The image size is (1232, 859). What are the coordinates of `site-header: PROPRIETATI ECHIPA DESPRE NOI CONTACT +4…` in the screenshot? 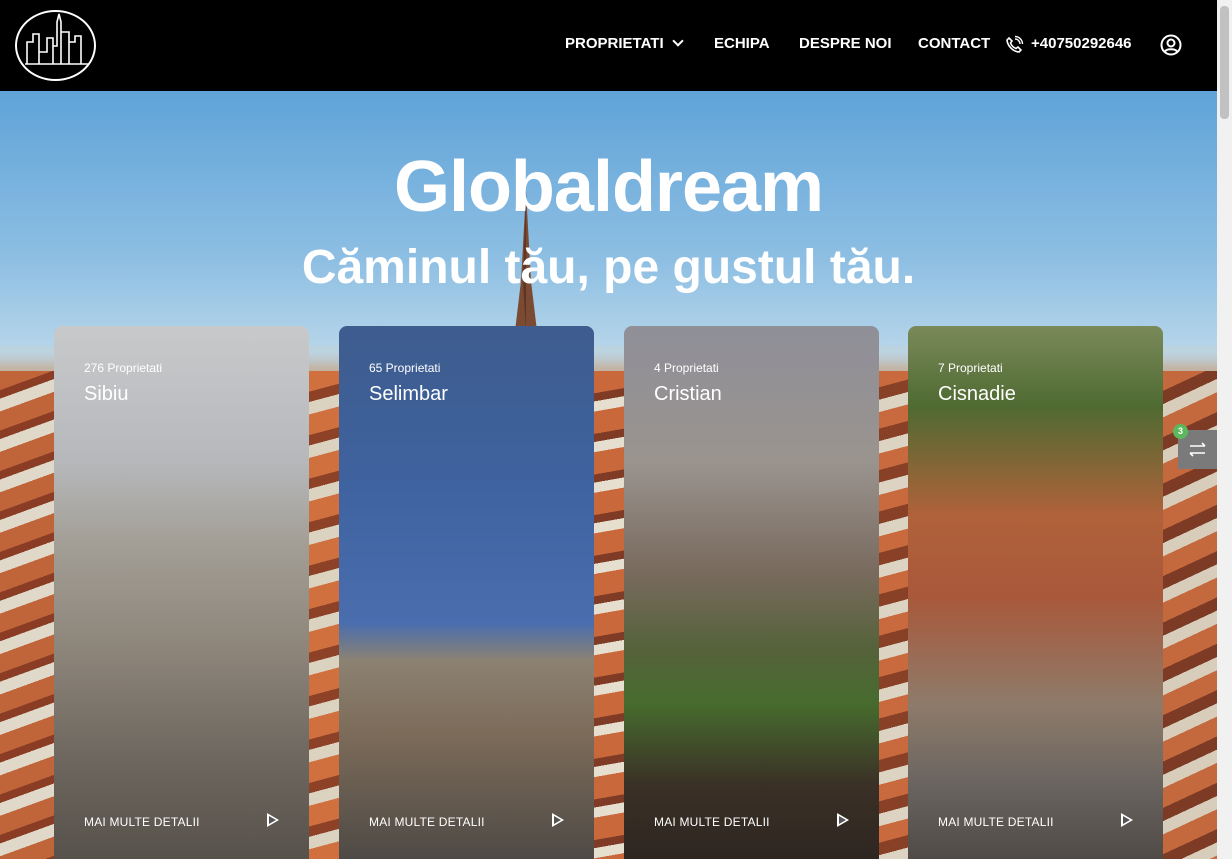 It's located at (608, 45).